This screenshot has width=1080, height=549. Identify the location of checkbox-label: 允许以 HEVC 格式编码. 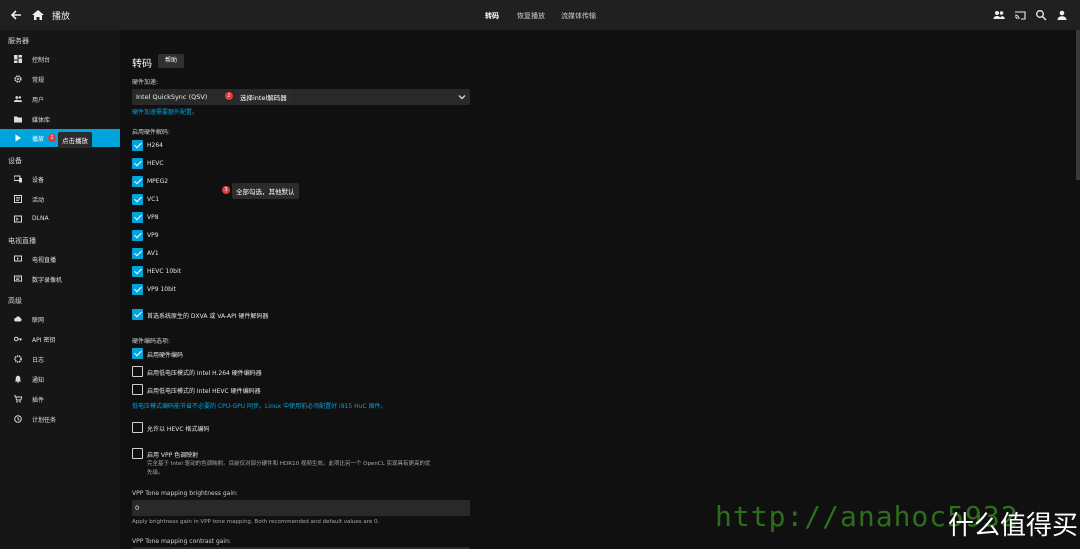
(178, 429).